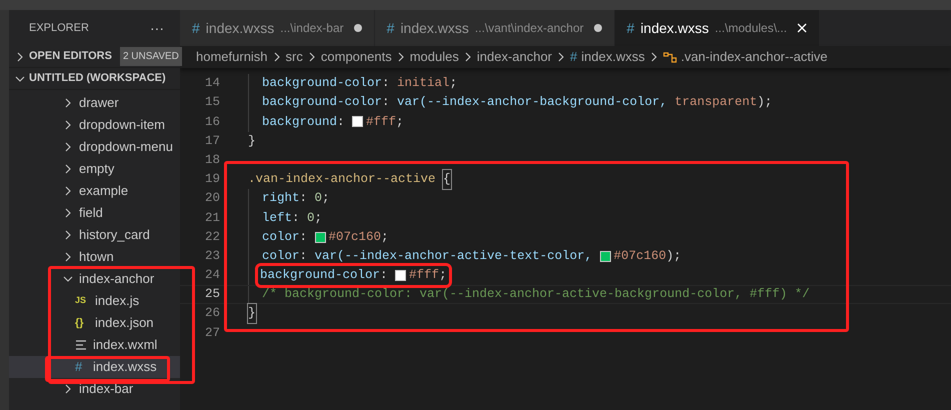  Describe the element at coordinates (94, 103) in the screenshot. I see `folder-item: drawer` at that location.